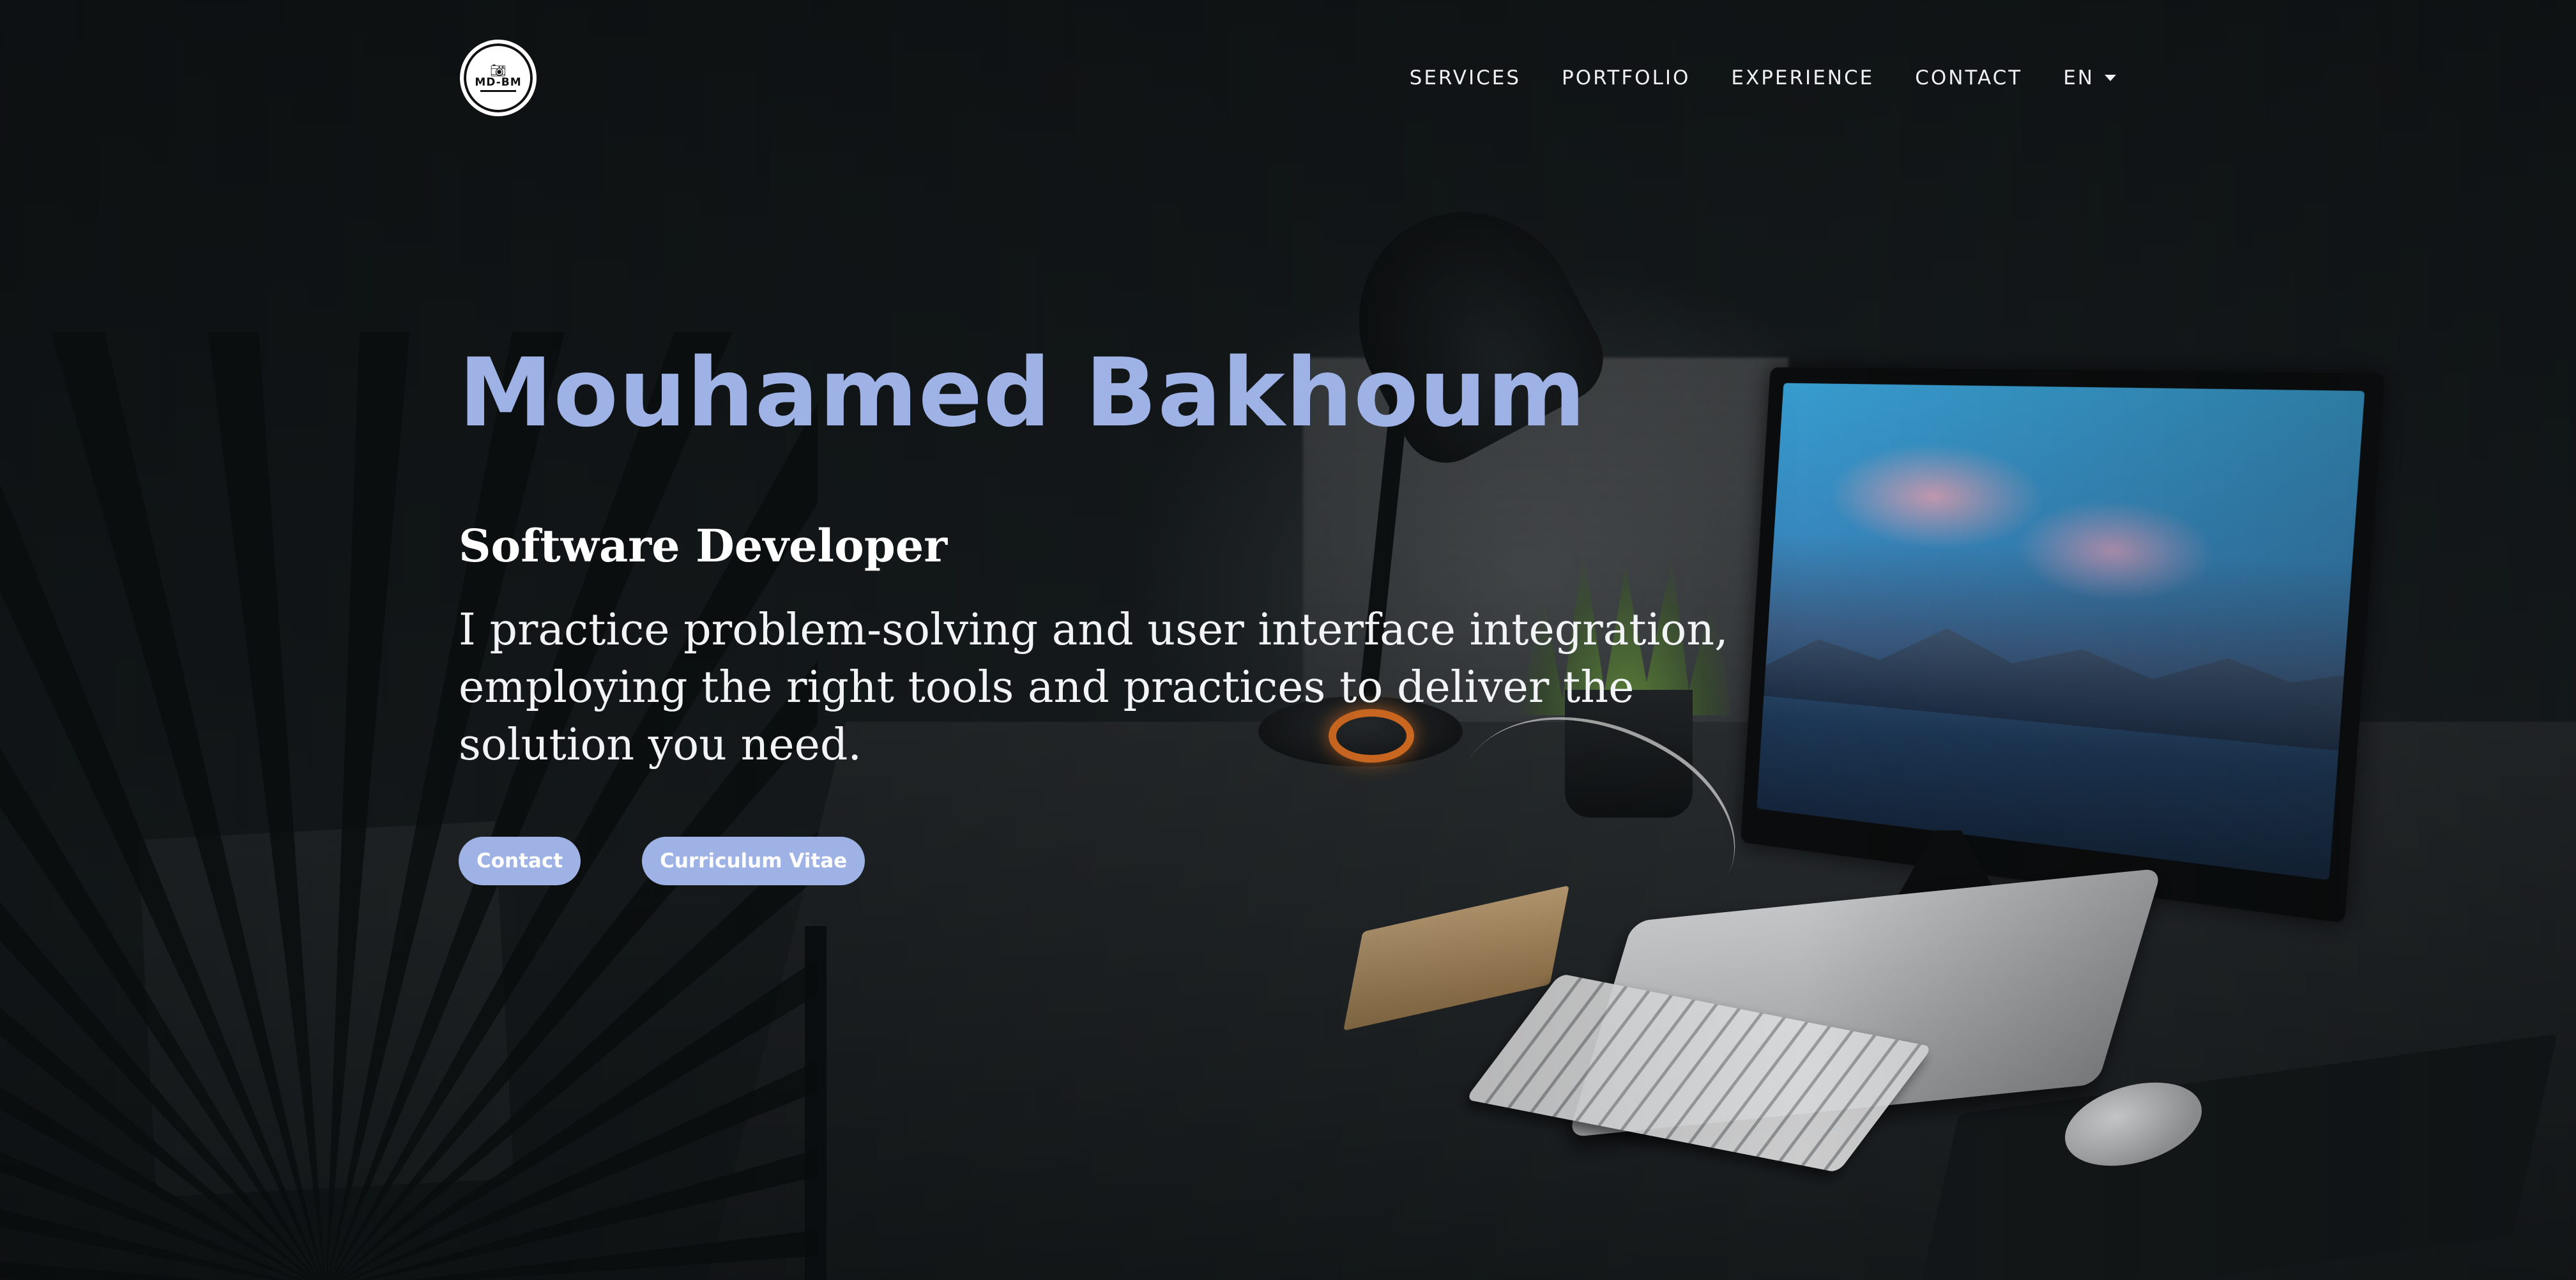 This screenshot has width=2576, height=1280. Describe the element at coordinates (1097, 861) in the screenshot. I see `hero-buttons: Contact Curriculum Vitae` at that location.